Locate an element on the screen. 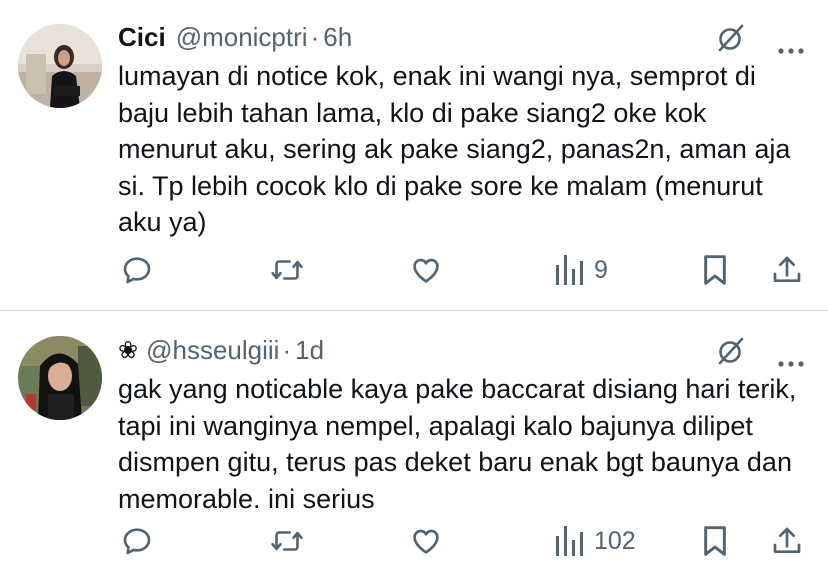  views-button: 102 is located at coordinates (596, 541).